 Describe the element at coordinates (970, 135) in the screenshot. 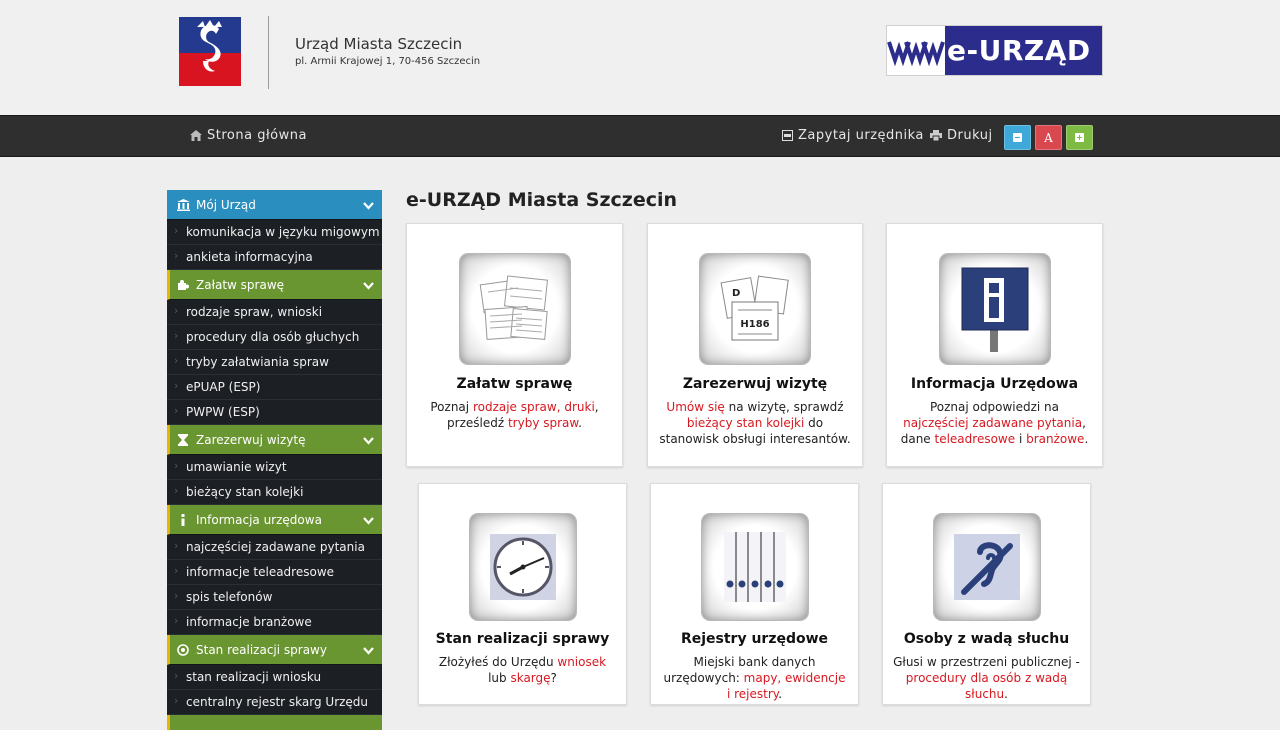

I see `print-label: Drukuj` at that location.